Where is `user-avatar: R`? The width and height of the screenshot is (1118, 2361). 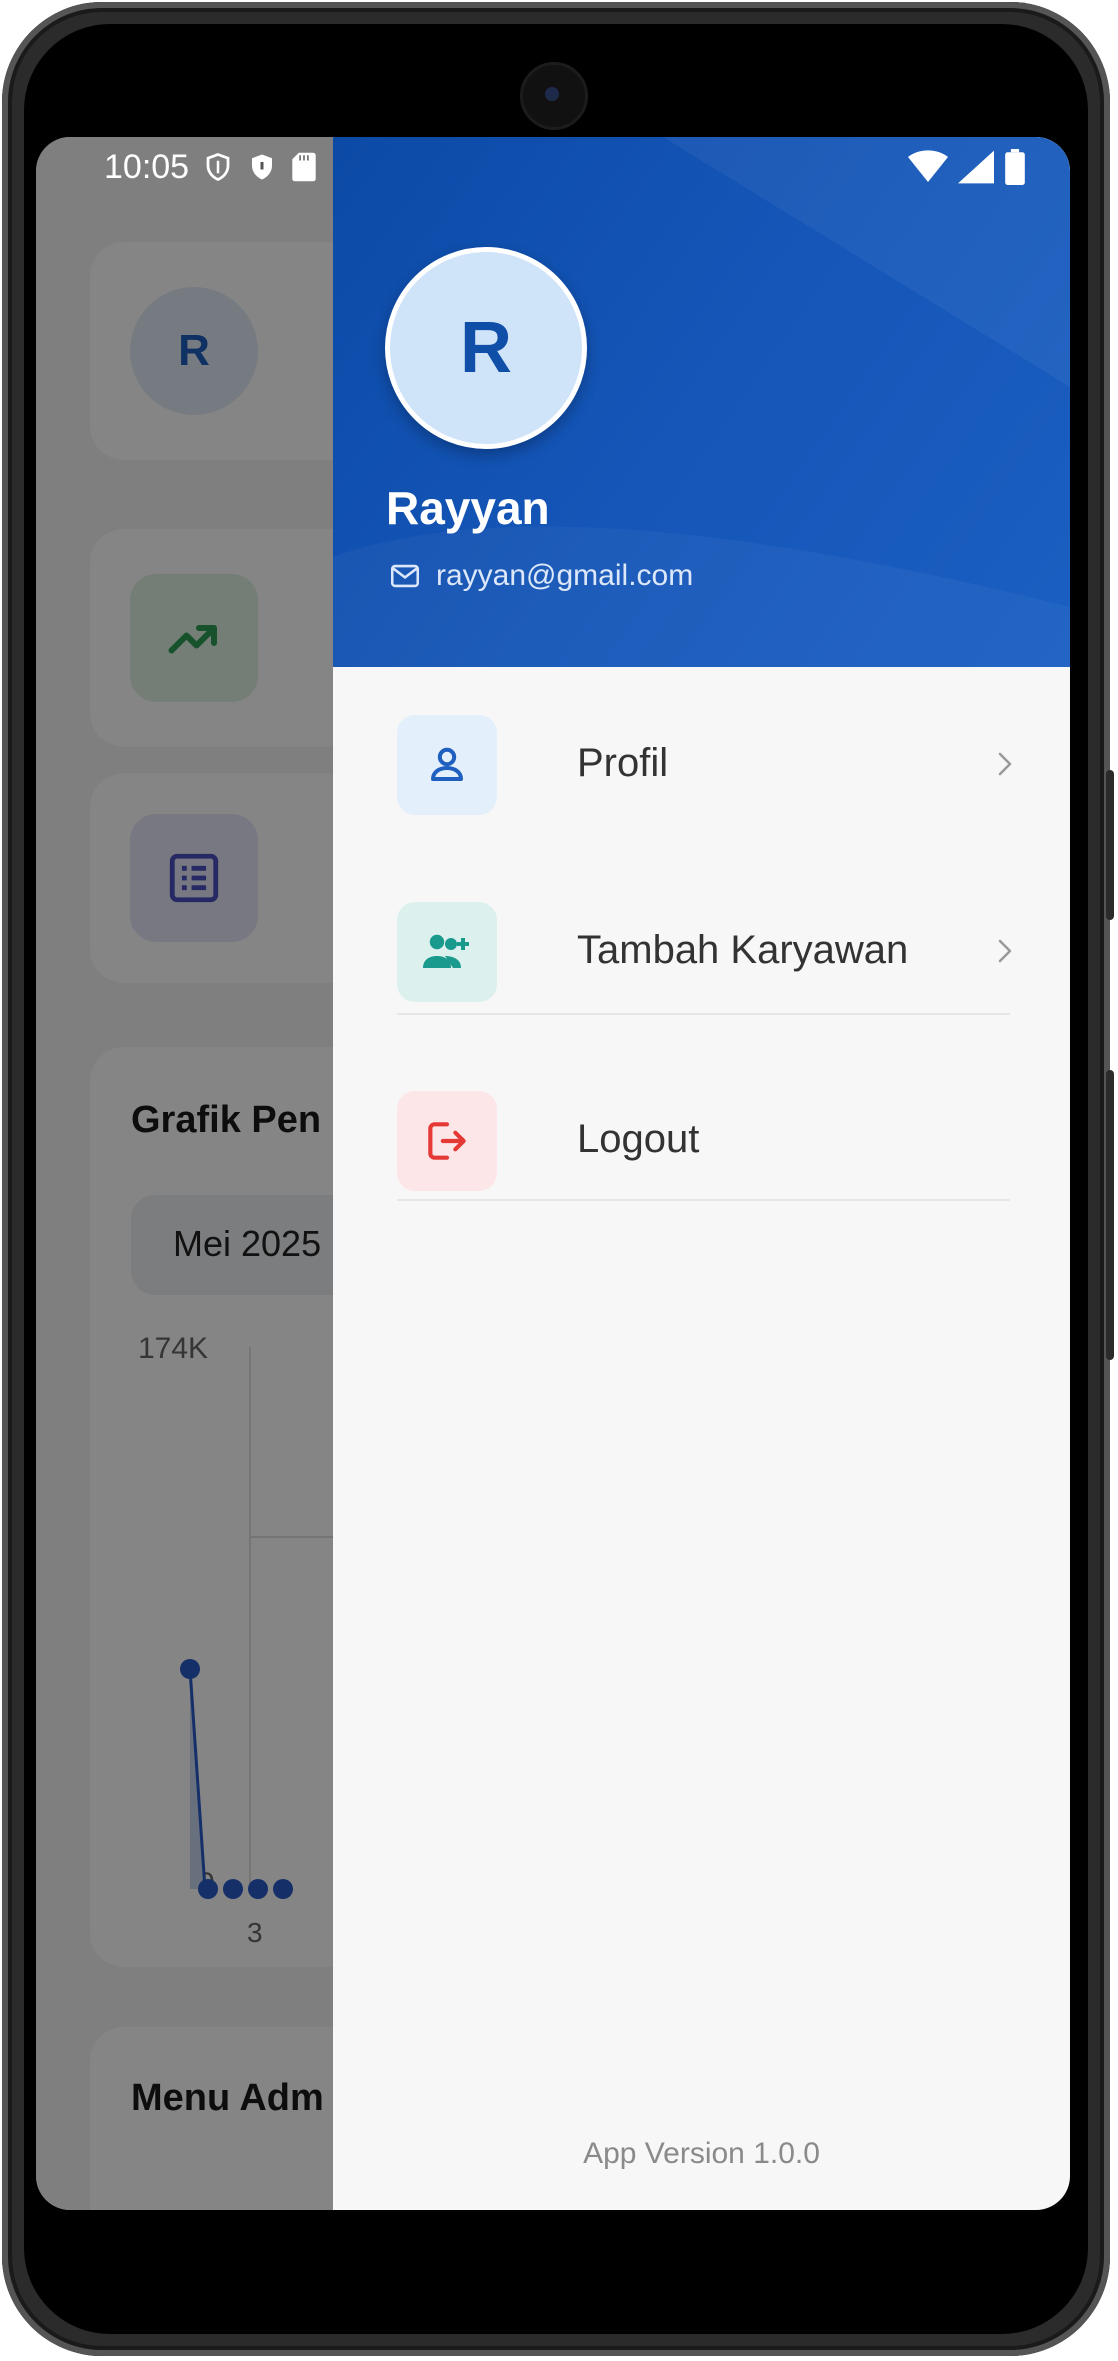
user-avatar: R is located at coordinates (486, 348).